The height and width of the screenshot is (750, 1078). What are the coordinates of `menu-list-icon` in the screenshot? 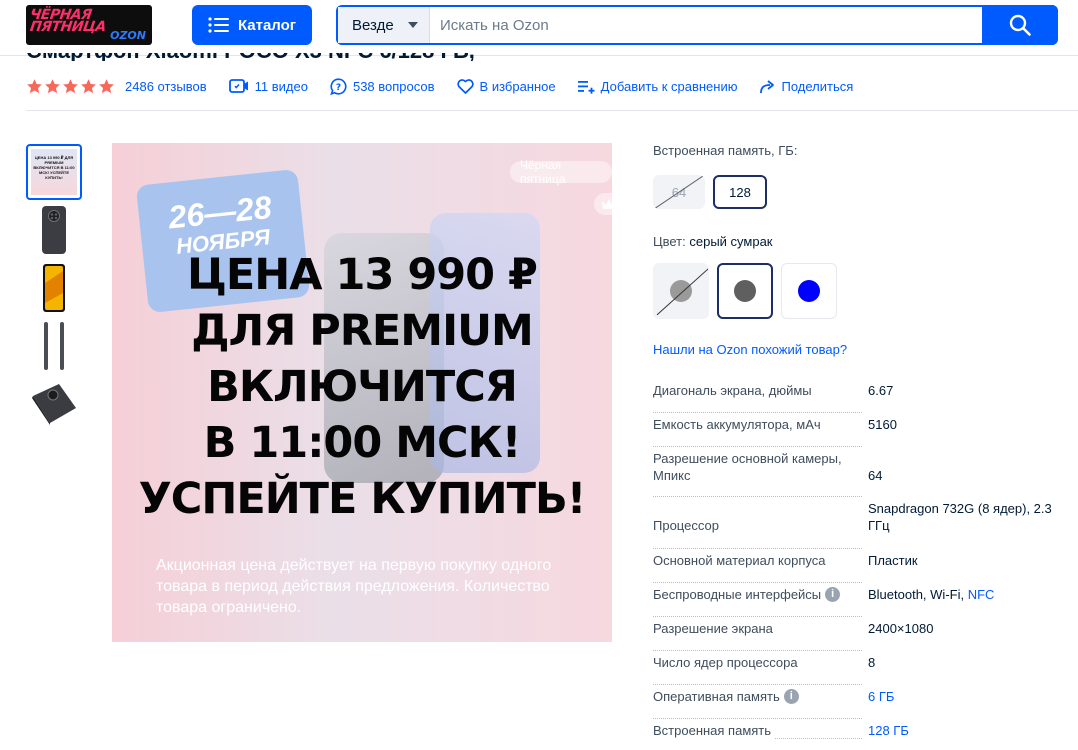 It's located at (218, 25).